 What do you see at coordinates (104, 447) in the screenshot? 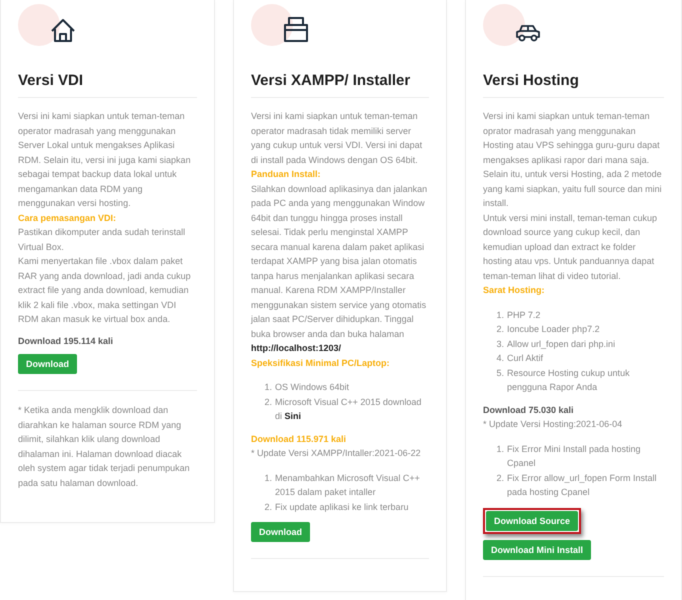
I see `note-text: * Ketika anda mengklik download dan diarahkan ke halaman source RDM yang dilimit, silahkan klik ulang download dihalaman ini. Halaman download diacak oleh system agar tidak terjadi penumpukan pada satu halaman download.` at bounding box center [104, 447].